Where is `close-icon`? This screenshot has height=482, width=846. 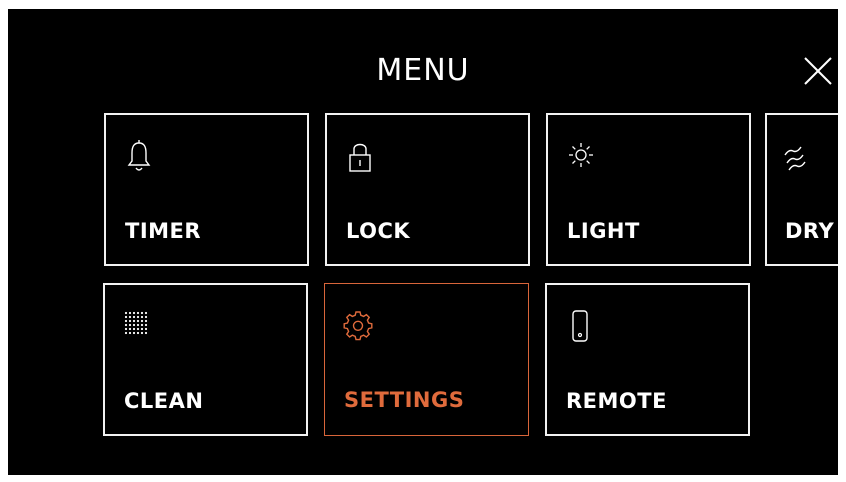
close-icon is located at coordinates (818, 71).